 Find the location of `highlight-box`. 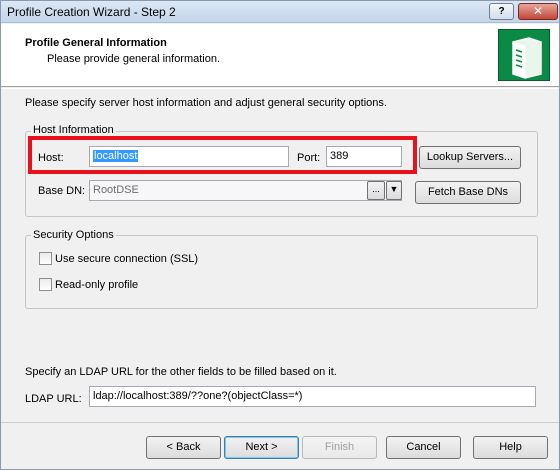

highlight-box is located at coordinates (222, 155).